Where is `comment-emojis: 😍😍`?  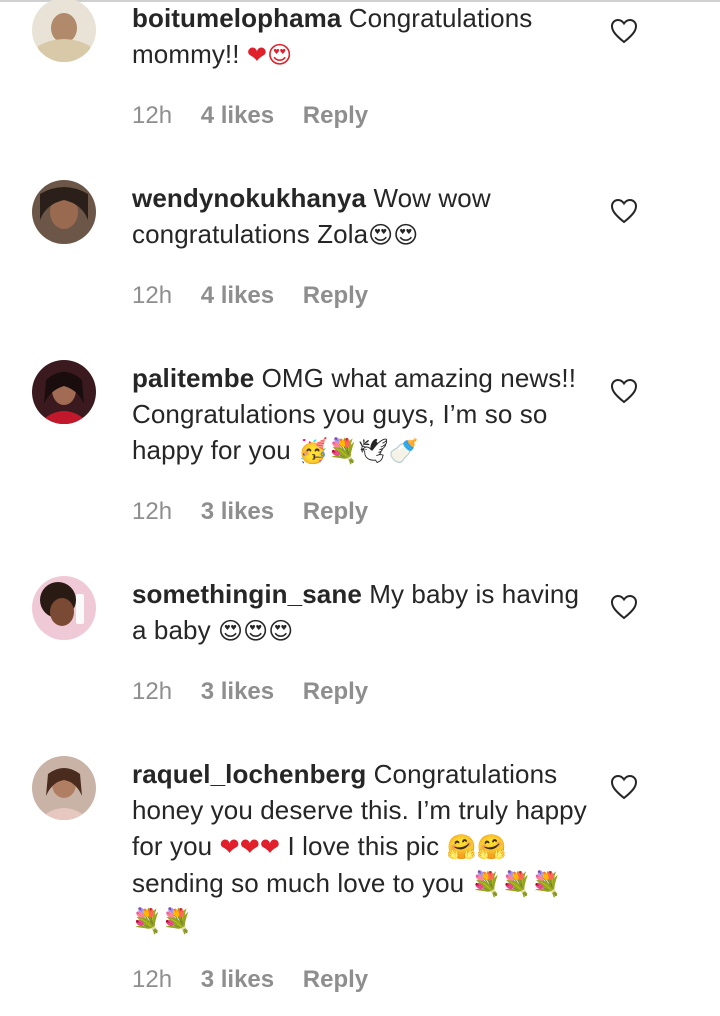
comment-emojis: 😍😍 is located at coordinates (393, 235).